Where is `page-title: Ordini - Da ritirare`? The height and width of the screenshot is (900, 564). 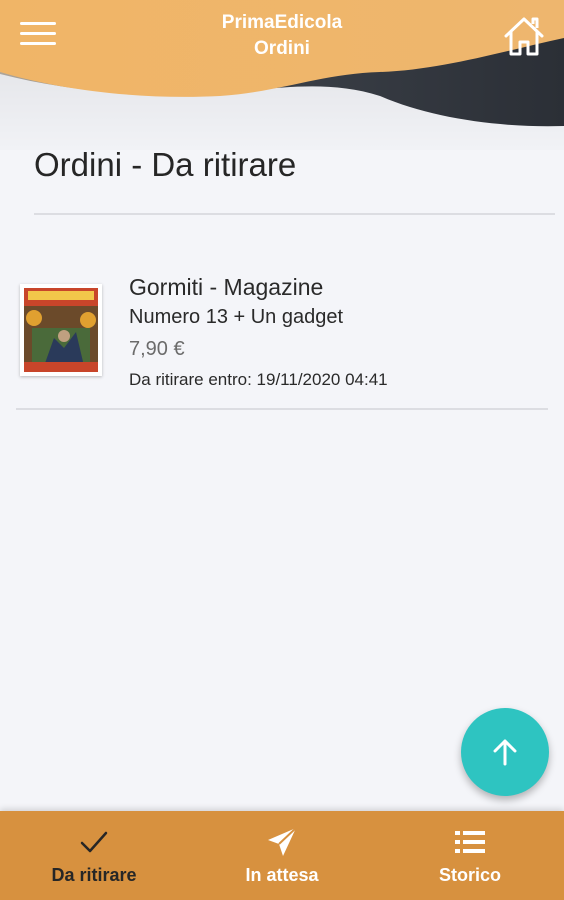 page-title: Ordini - Da ritirare is located at coordinates (165, 164).